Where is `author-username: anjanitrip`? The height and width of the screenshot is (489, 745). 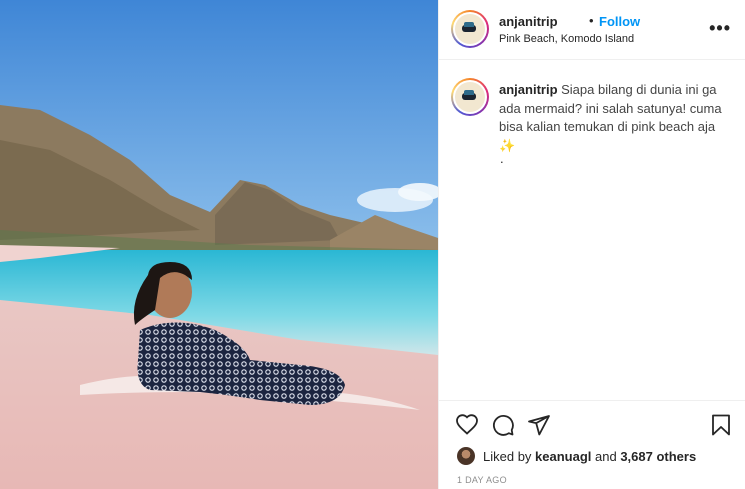
author-username: anjanitrip is located at coordinates (528, 21).